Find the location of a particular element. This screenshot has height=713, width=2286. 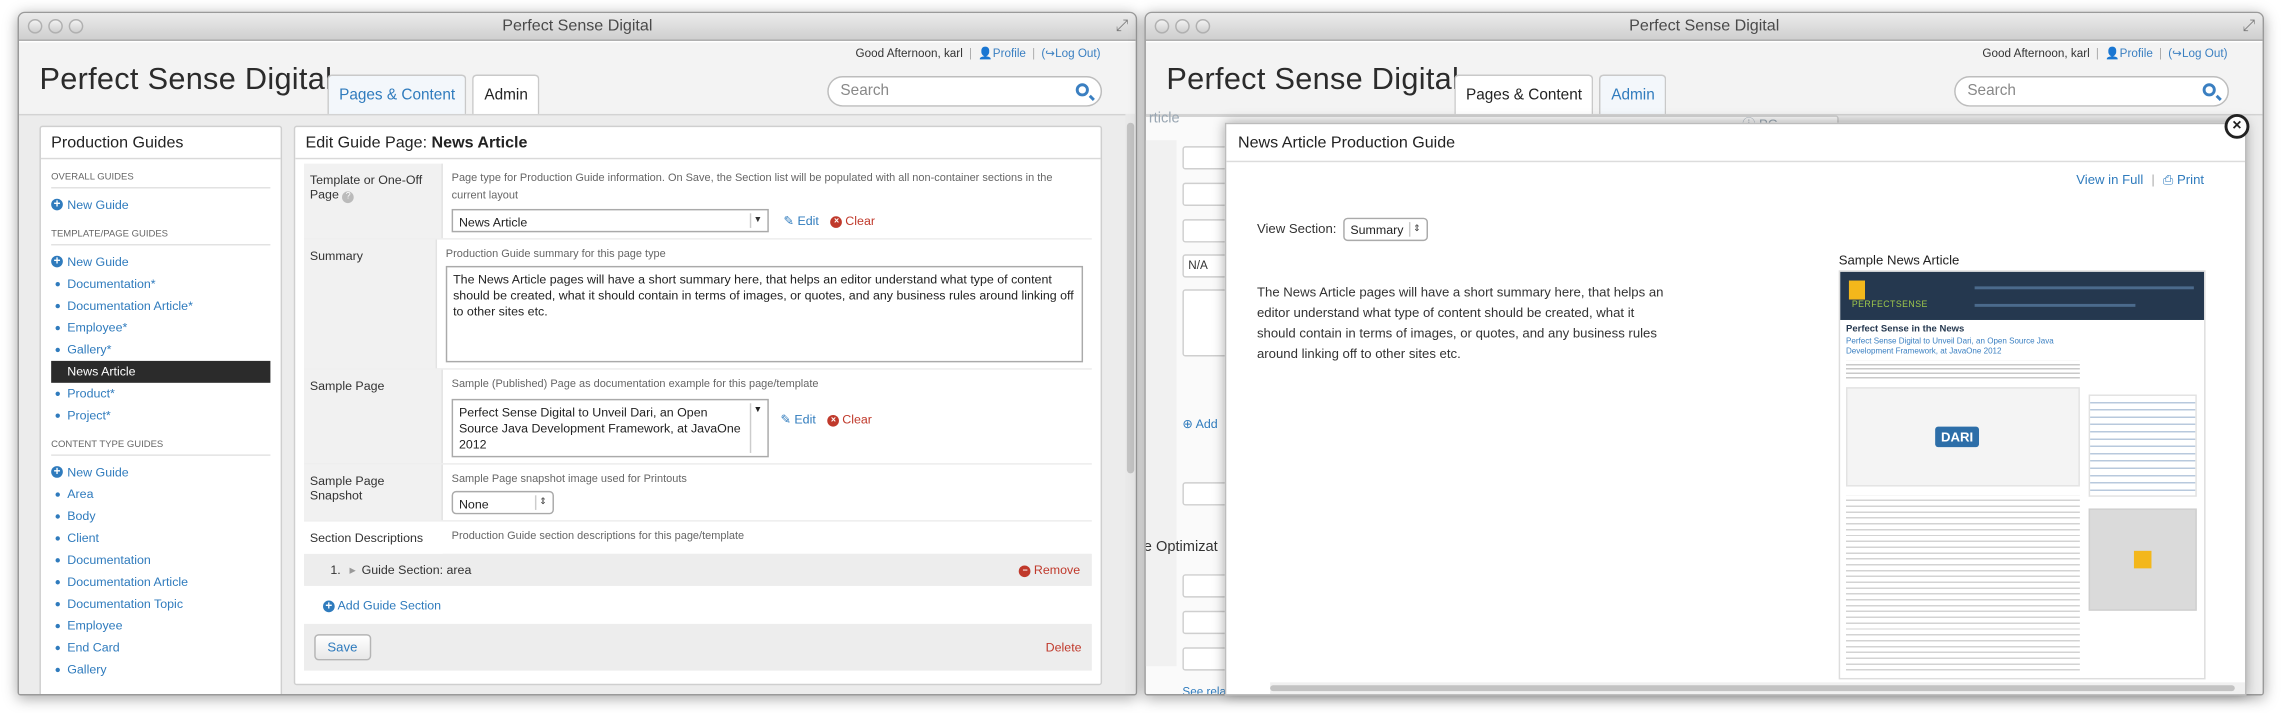

new-content-guide-link: New Guide is located at coordinates (165, 473).